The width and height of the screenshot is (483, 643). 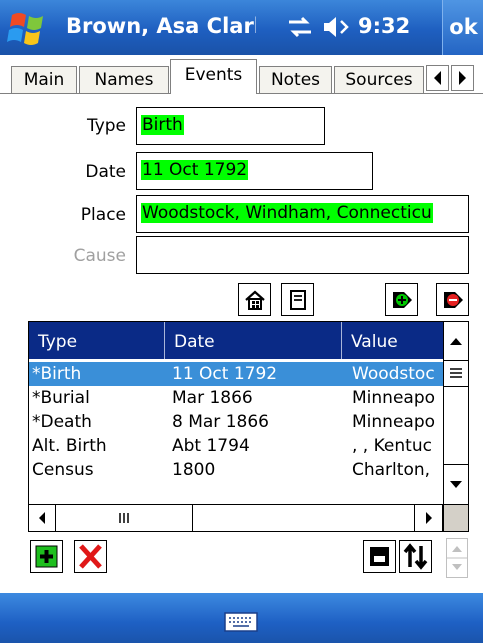 What do you see at coordinates (44, 79) in the screenshot?
I see `tab-main: Main` at bounding box center [44, 79].